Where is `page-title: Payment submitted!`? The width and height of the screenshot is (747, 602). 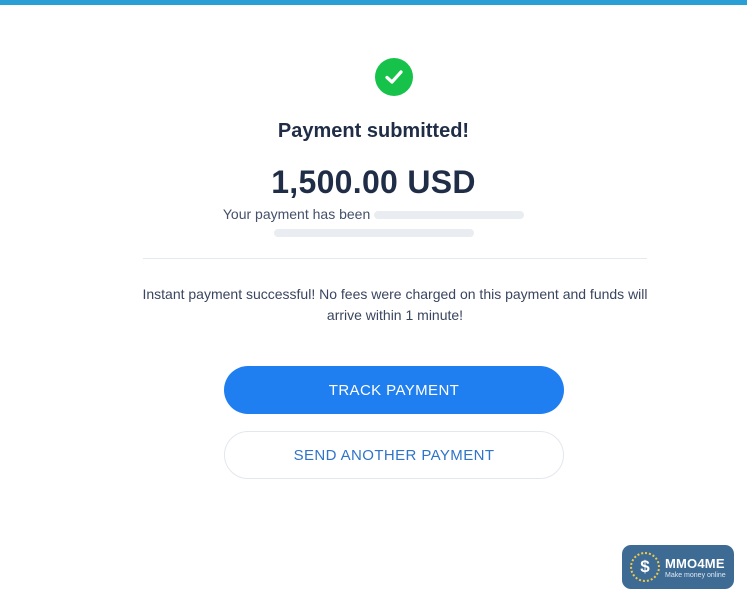 page-title: Payment submitted! is located at coordinates (373, 131).